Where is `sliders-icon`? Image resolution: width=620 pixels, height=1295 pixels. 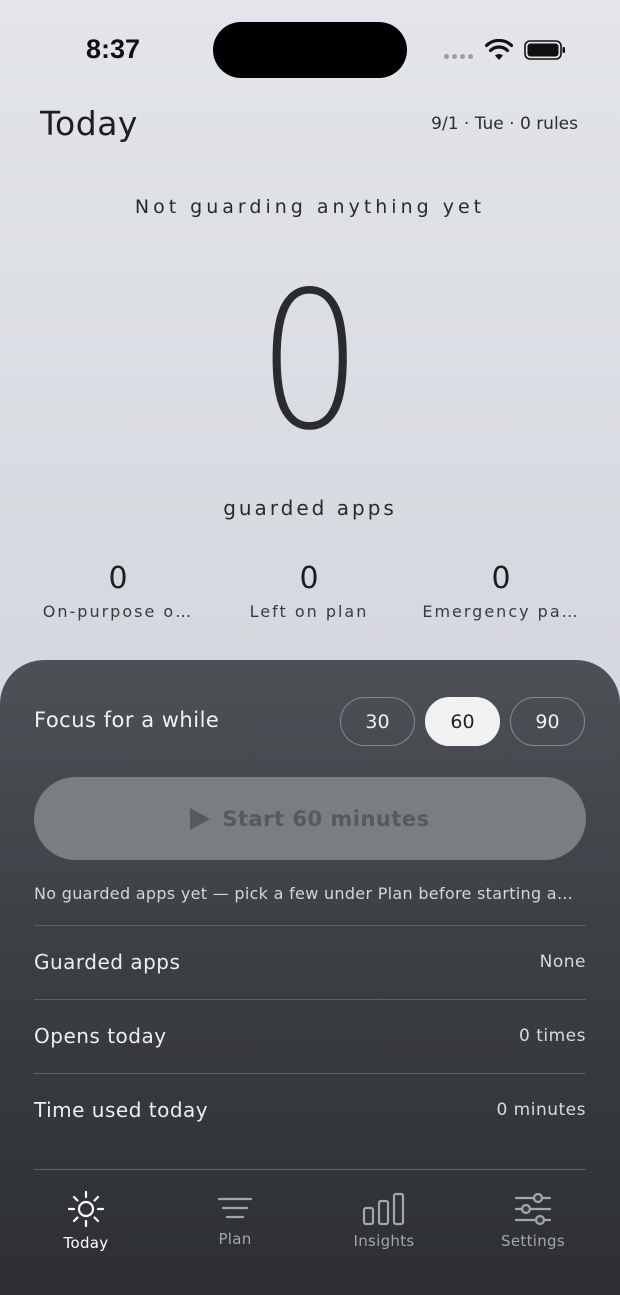 sliders-icon is located at coordinates (533, 1209).